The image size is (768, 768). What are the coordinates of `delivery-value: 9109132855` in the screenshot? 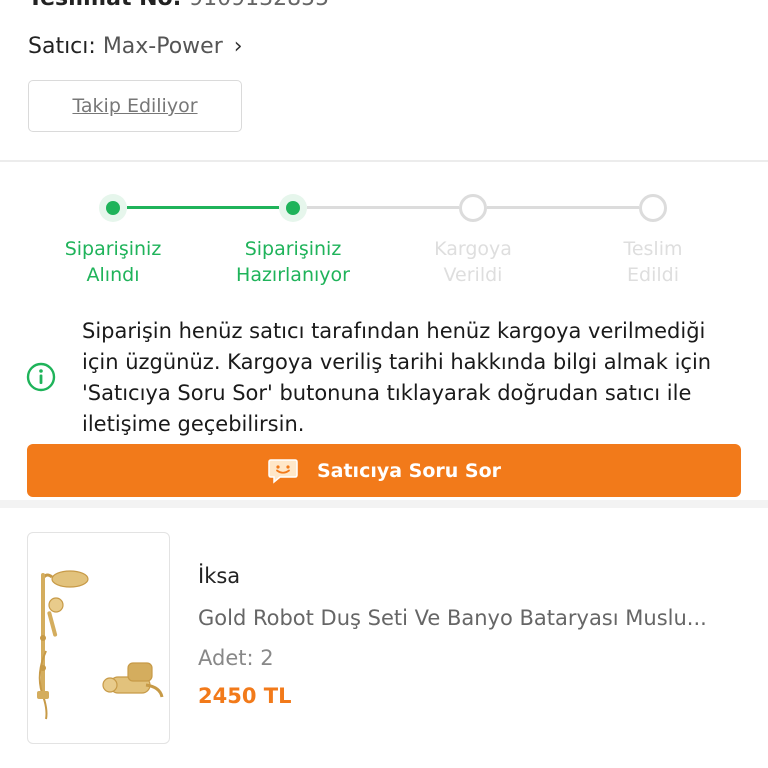 It's located at (259, 5).